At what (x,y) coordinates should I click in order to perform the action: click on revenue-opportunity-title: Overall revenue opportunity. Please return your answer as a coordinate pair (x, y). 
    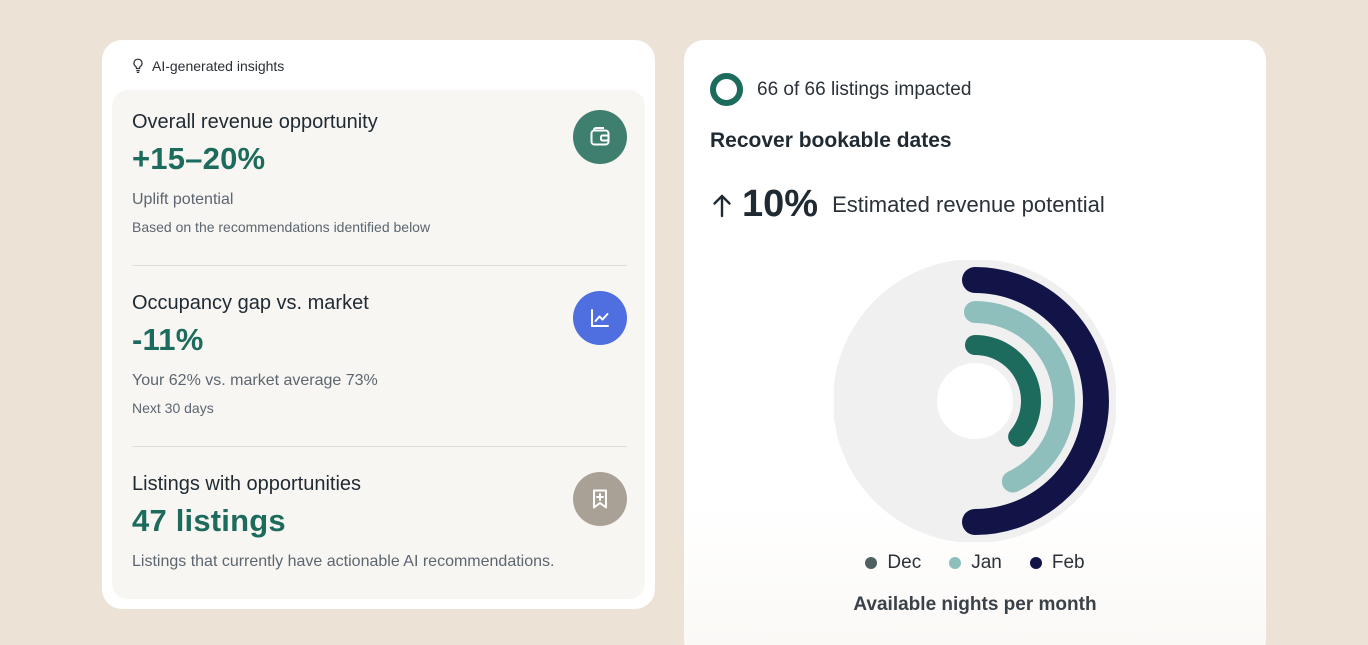
    Looking at the image, I should click on (255, 122).